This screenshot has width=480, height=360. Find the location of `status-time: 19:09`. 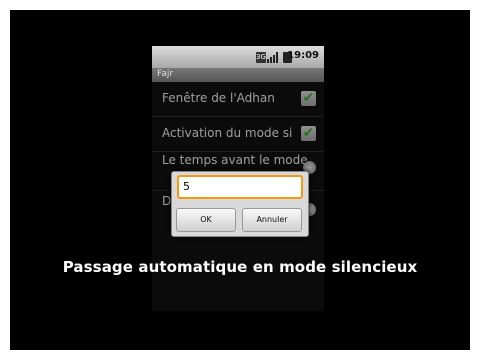

status-time: 19:09 is located at coordinates (303, 55).